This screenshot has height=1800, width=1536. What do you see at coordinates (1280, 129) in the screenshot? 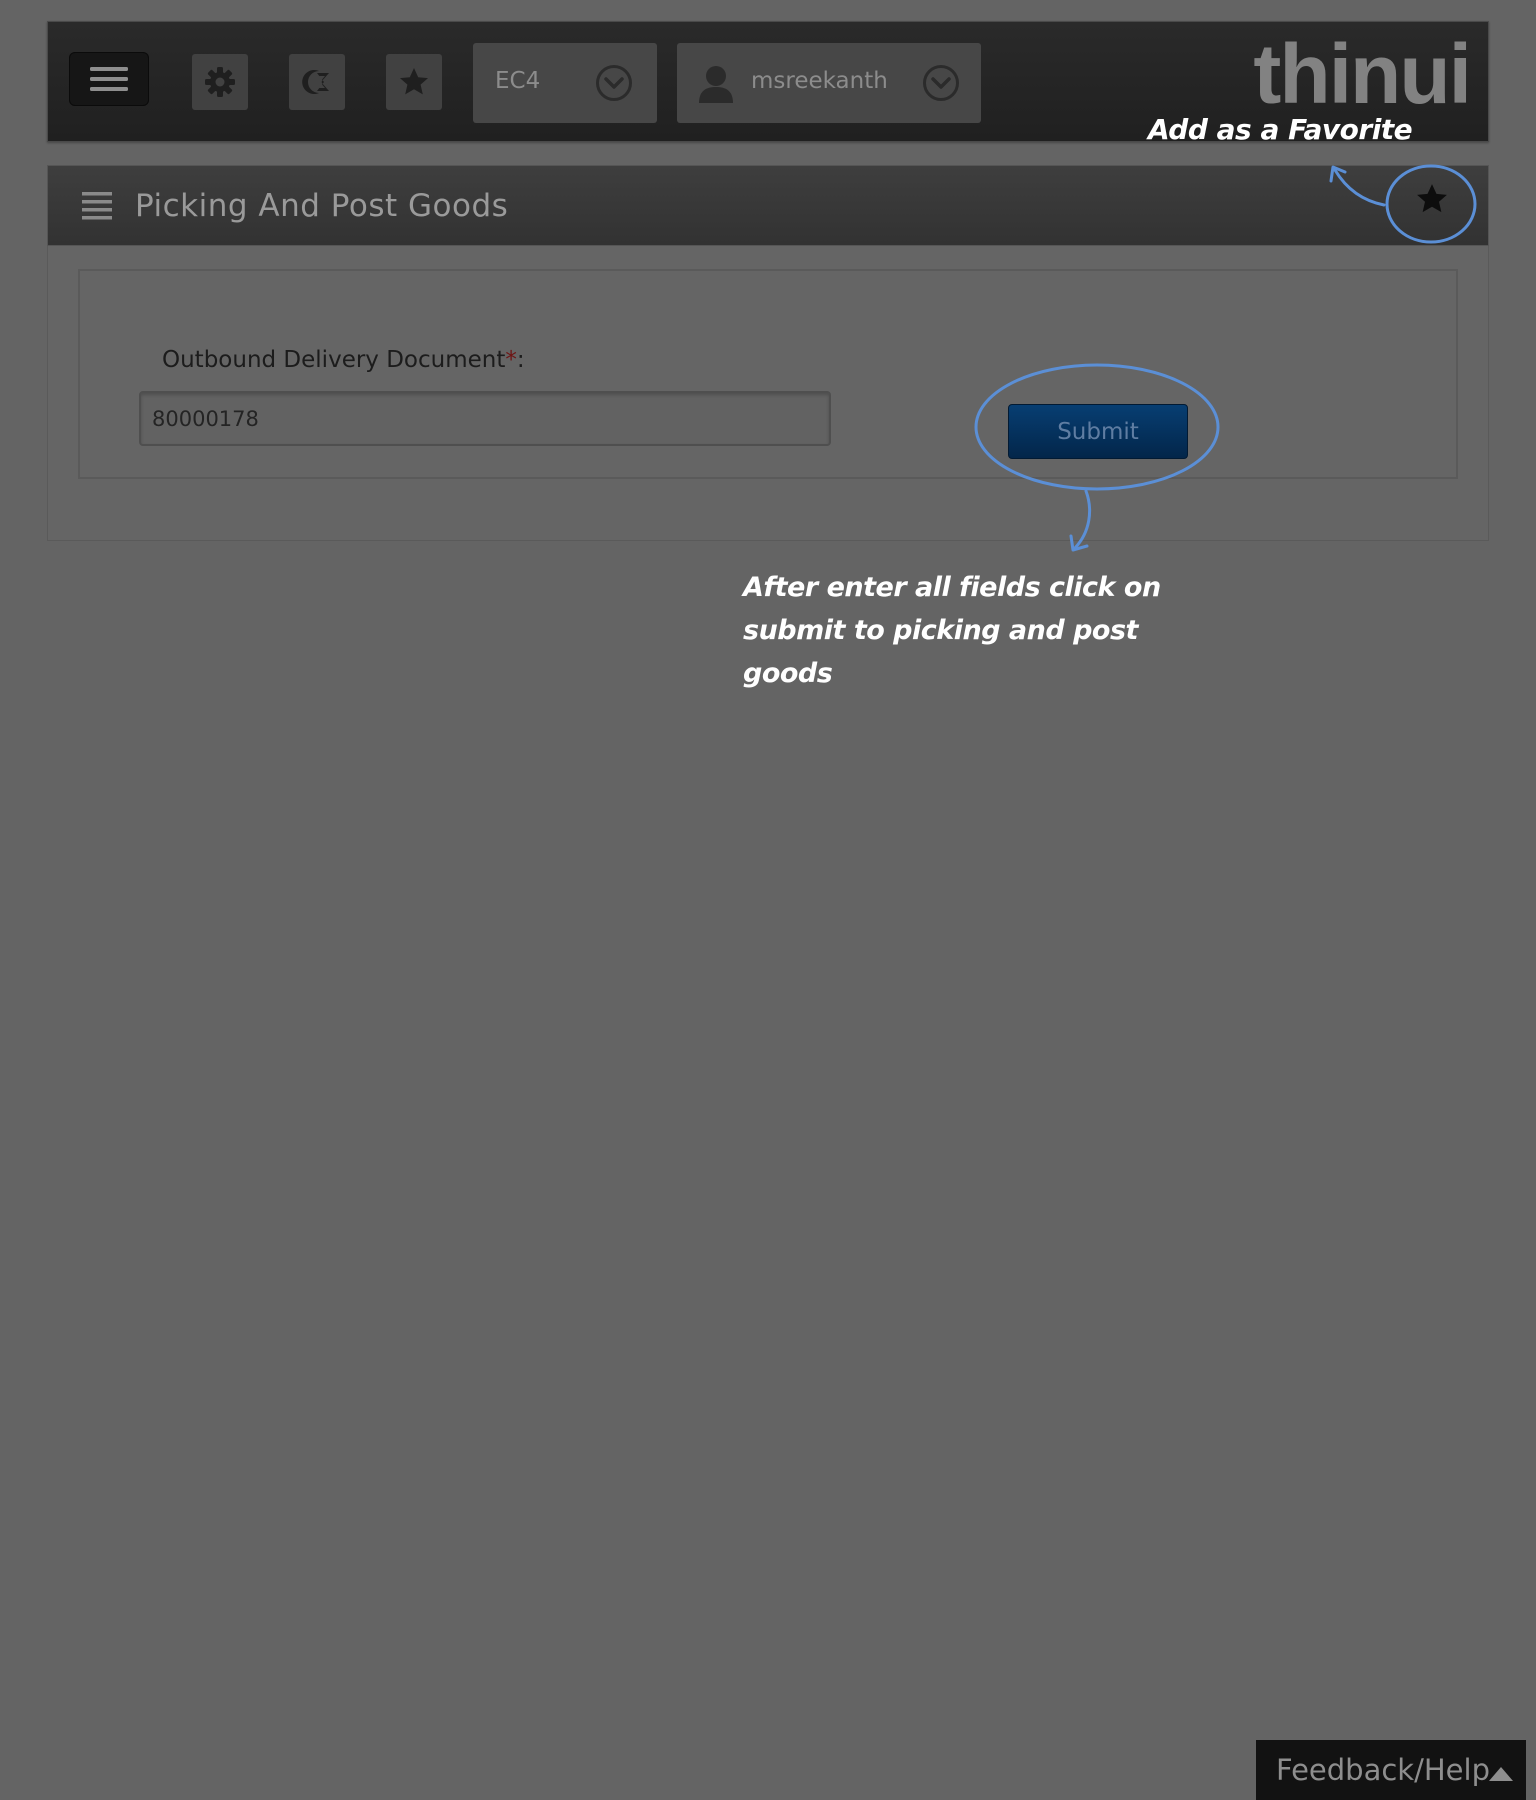
I see `favorite-callout-text: Add as a Favorite` at bounding box center [1280, 129].